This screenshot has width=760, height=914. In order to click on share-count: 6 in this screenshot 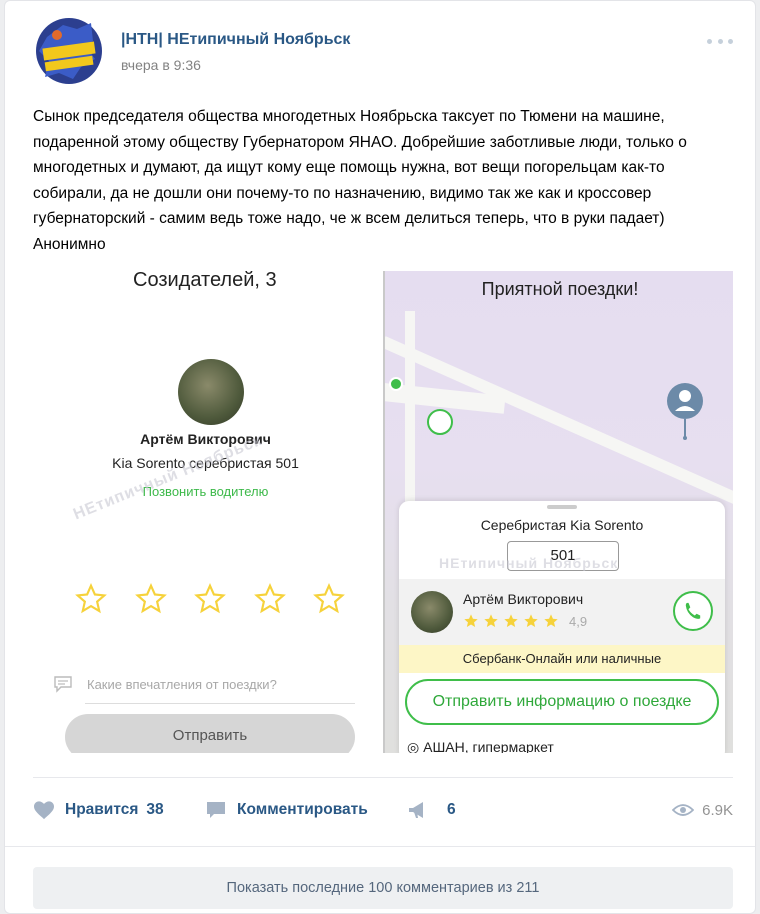, I will do `click(451, 809)`.